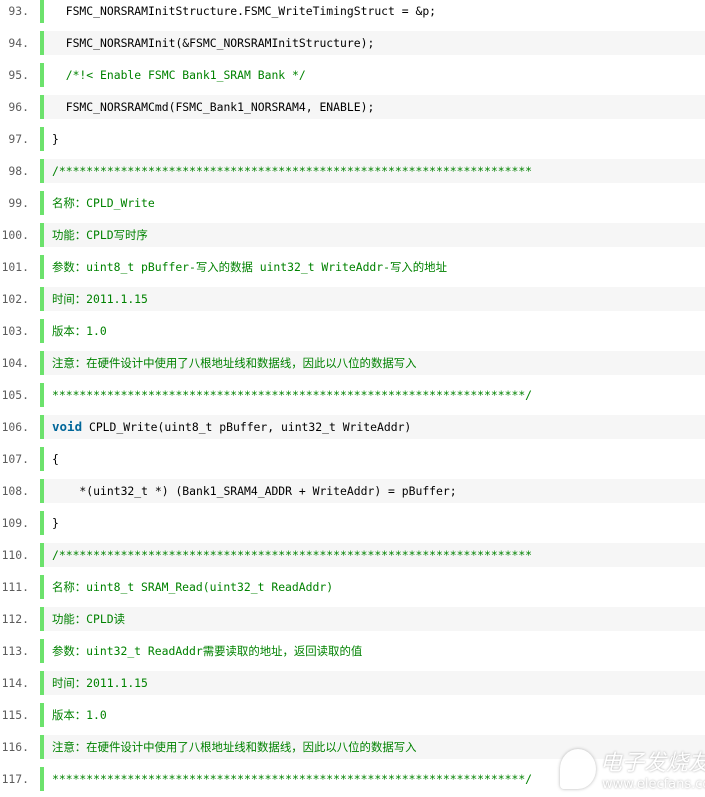 The height and width of the screenshot is (797, 705). I want to click on line-number: 94., so click(18, 43).